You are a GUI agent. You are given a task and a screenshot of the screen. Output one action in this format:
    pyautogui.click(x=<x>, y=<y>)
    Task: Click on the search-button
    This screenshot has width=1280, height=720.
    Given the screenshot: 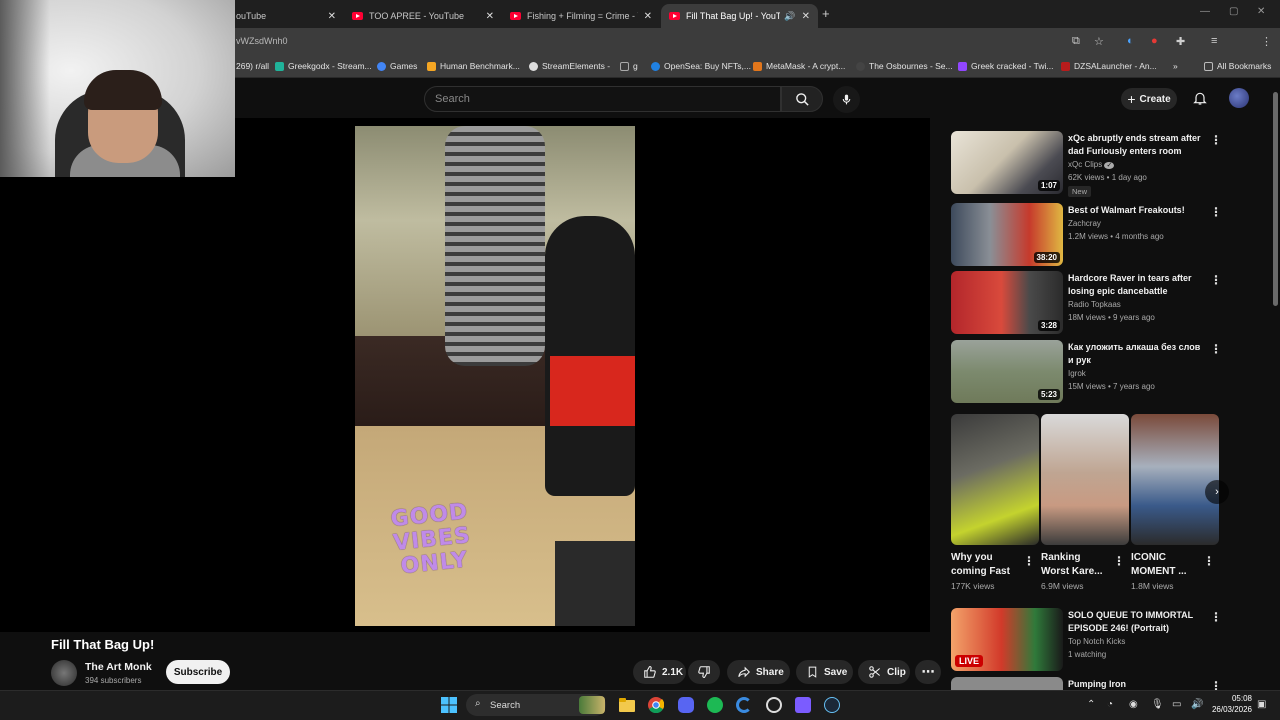 What is the action you would take?
    pyautogui.click(x=802, y=99)
    